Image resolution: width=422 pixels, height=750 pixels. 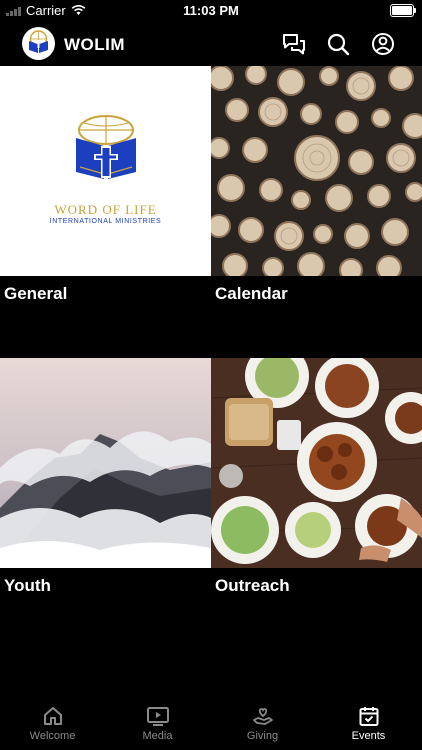 I want to click on word-of-life-emblem-icon, so click(x=38, y=41).